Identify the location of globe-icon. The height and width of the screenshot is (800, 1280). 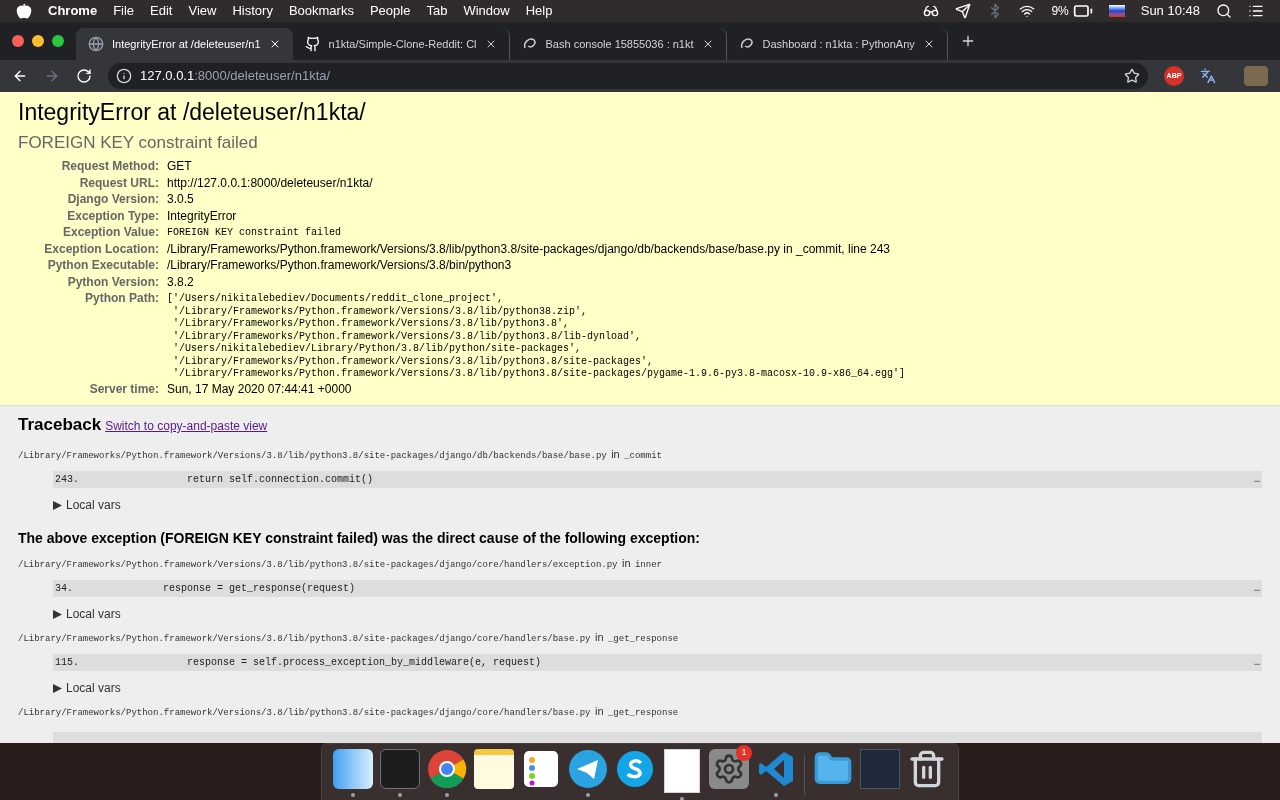
(96, 44).